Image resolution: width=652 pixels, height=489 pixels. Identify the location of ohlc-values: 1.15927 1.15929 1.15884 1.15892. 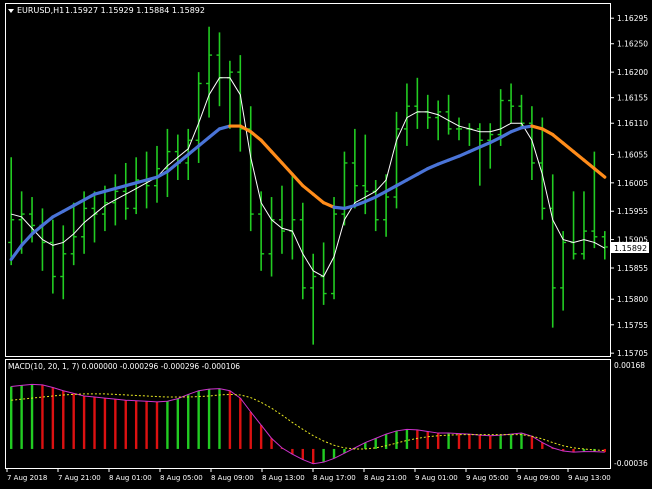
(135, 10).